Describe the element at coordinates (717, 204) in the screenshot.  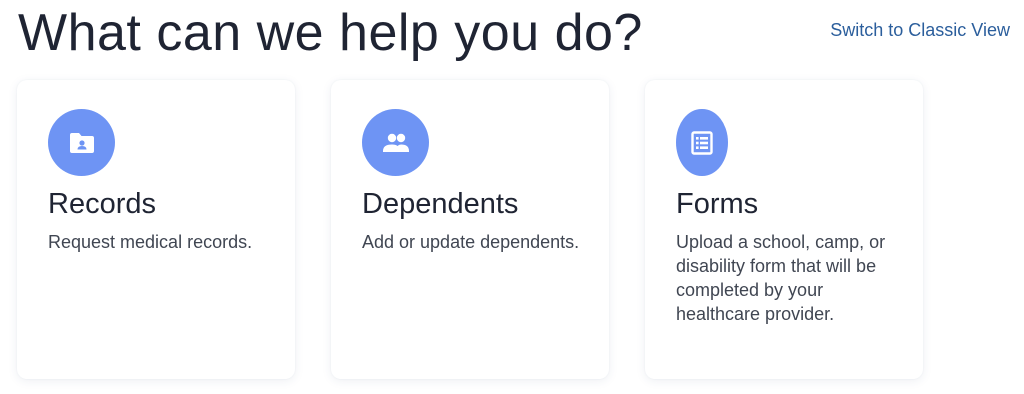
I see `card-title: Forms` at that location.